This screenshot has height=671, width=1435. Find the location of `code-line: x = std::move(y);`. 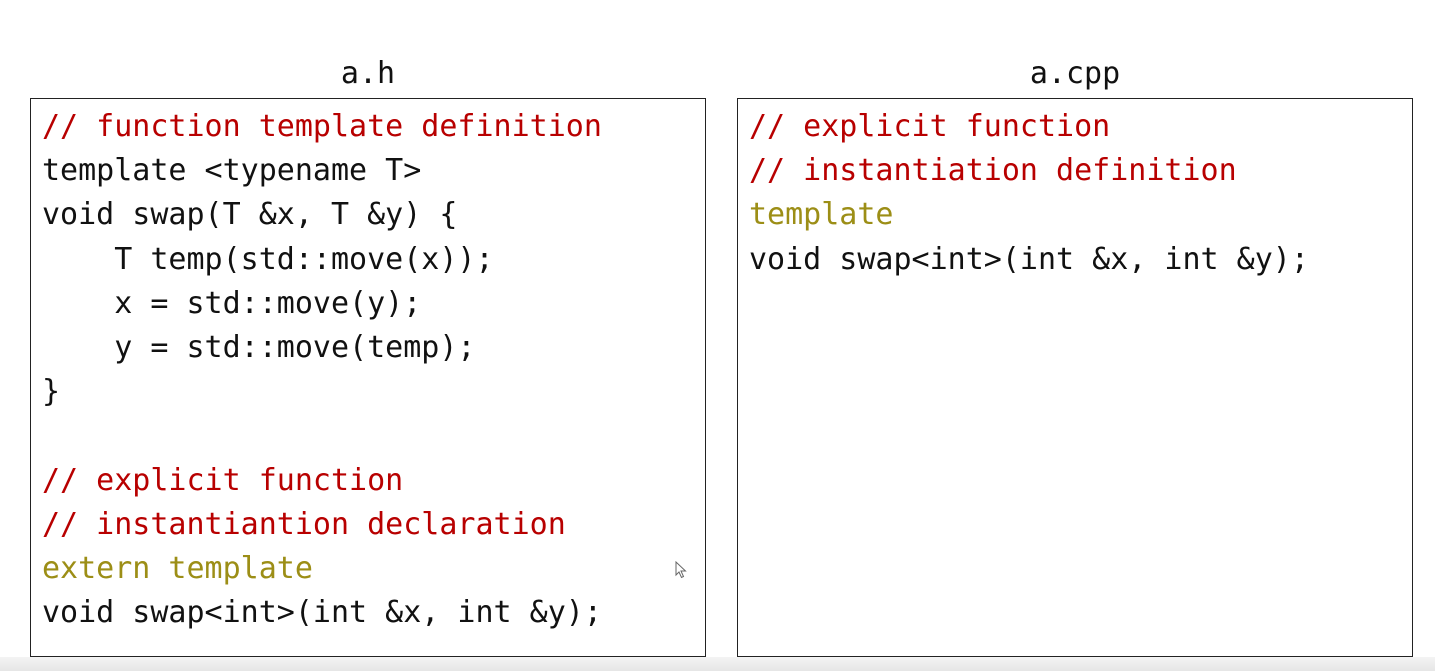

code-line: x = std::move(y); is located at coordinates (232, 303).